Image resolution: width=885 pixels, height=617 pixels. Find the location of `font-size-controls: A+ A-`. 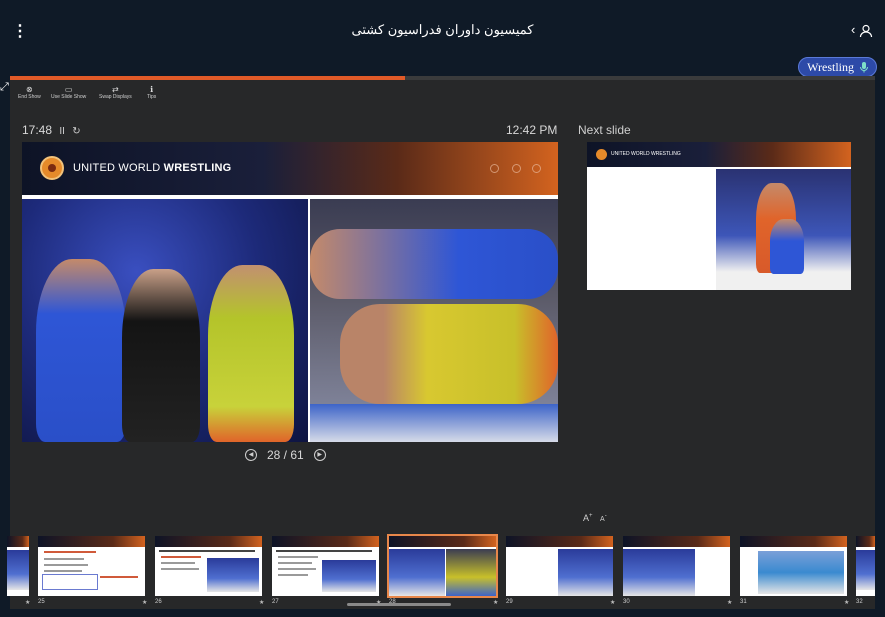

font-size-controls: A+ A- is located at coordinates (595, 518).